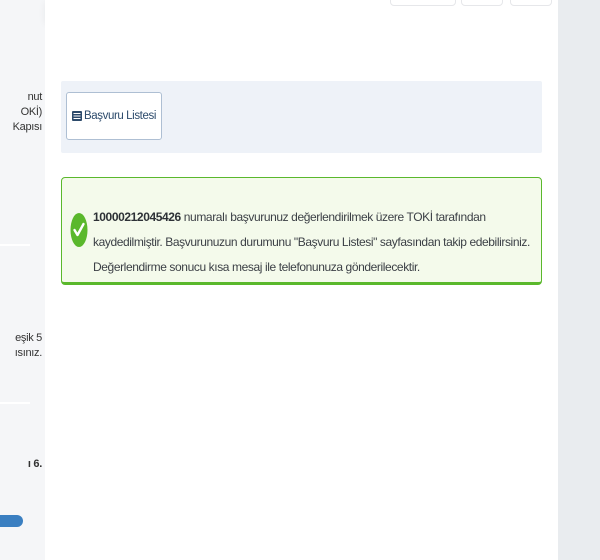  What do you see at coordinates (120, 116) in the screenshot?
I see `application-list-button-label: Başvuru Listesi` at bounding box center [120, 116].